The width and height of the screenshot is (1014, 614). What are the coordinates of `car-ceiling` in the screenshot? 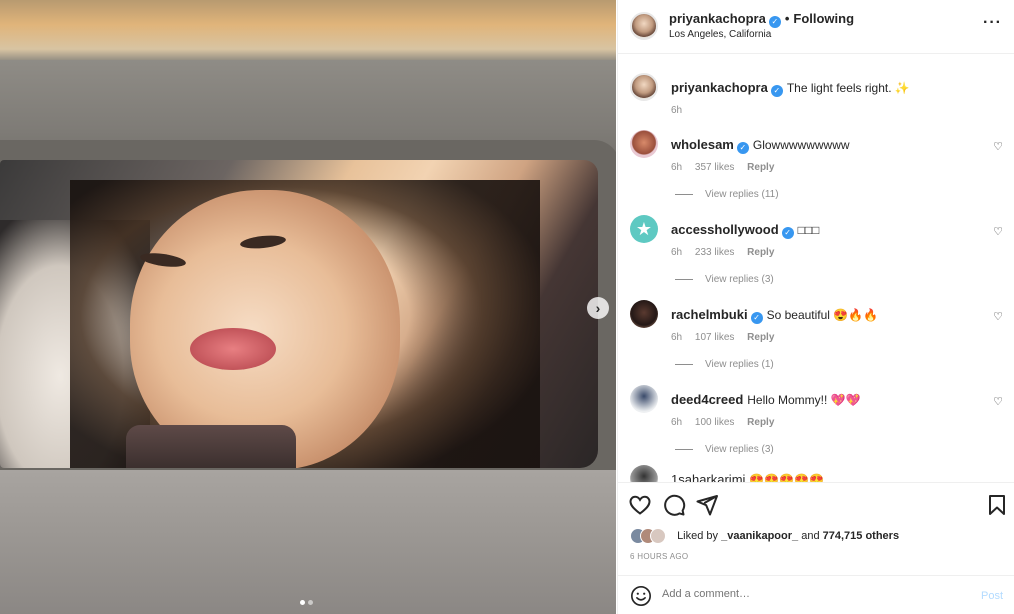 It's located at (308, 542).